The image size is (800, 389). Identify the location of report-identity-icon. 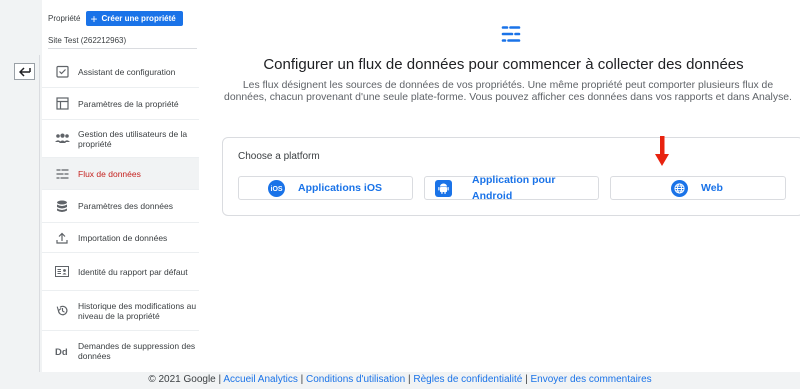
(62, 272).